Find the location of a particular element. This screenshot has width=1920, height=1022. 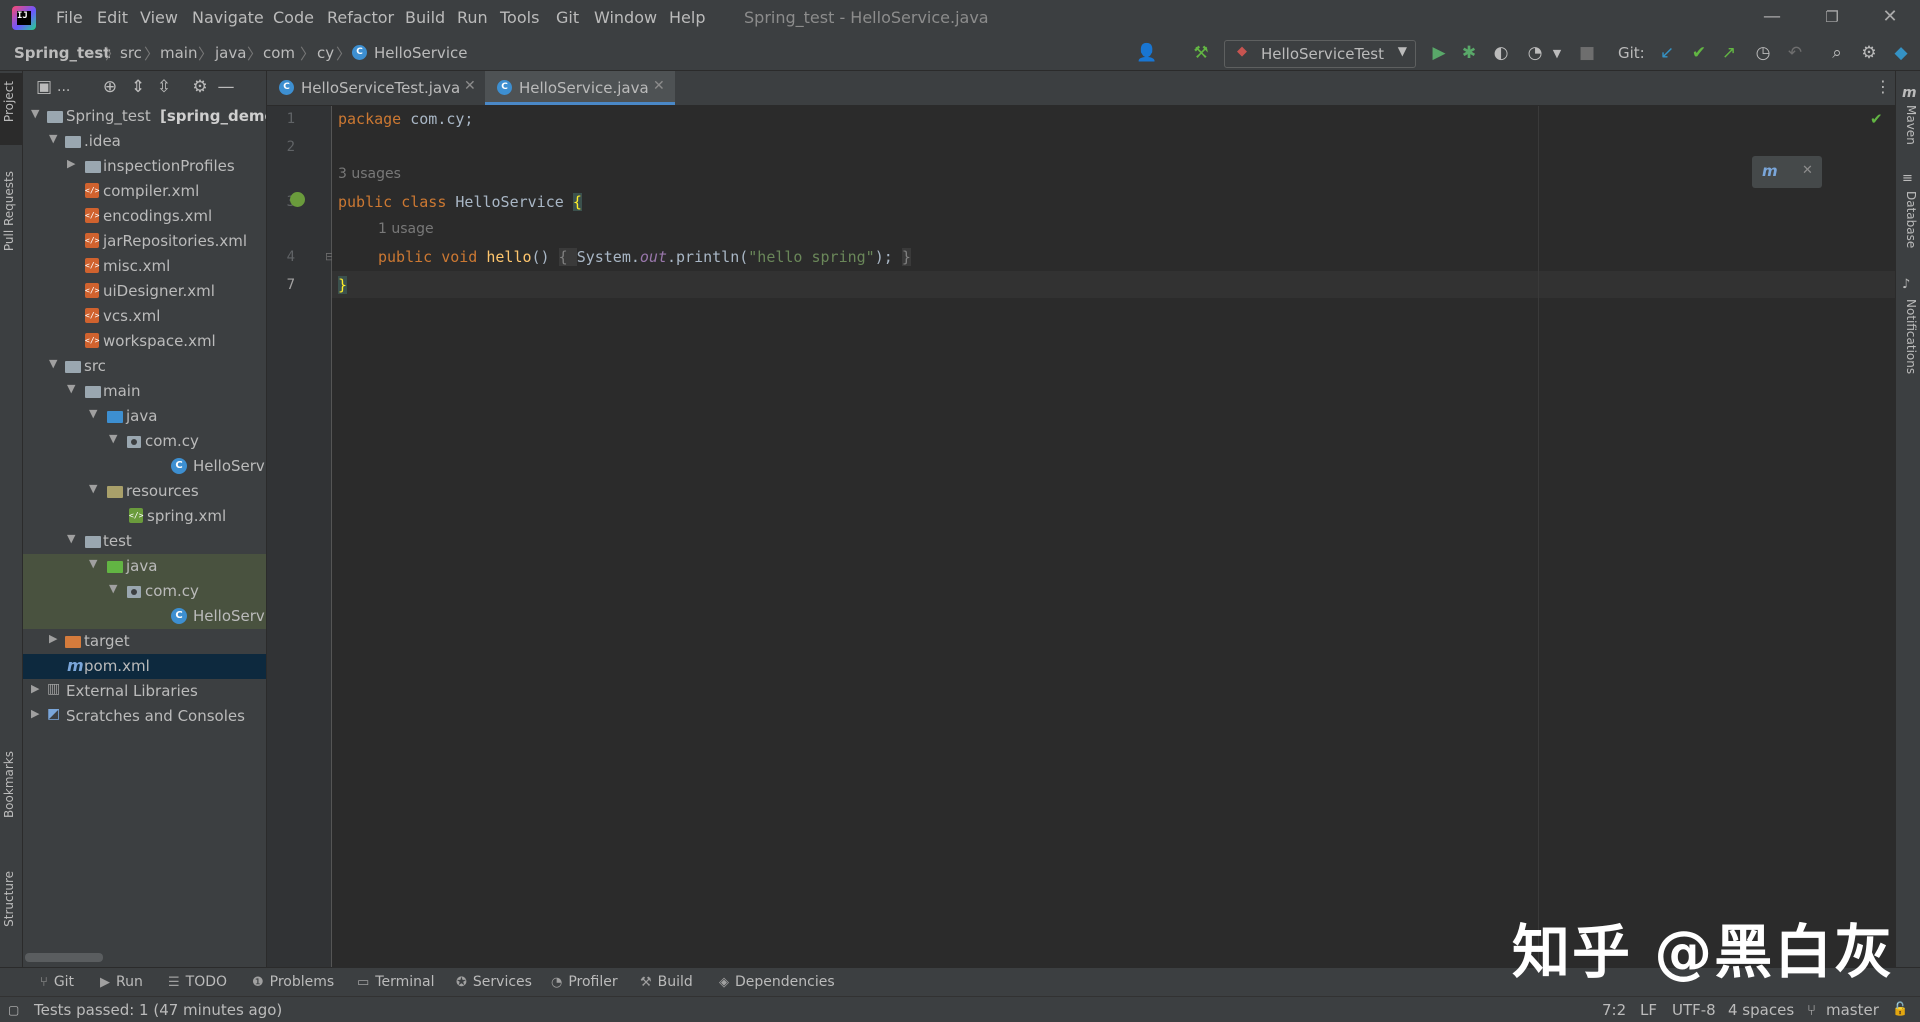

tree-item-hello-service-test: C HelloServiceTest is located at coordinates (144, 616).